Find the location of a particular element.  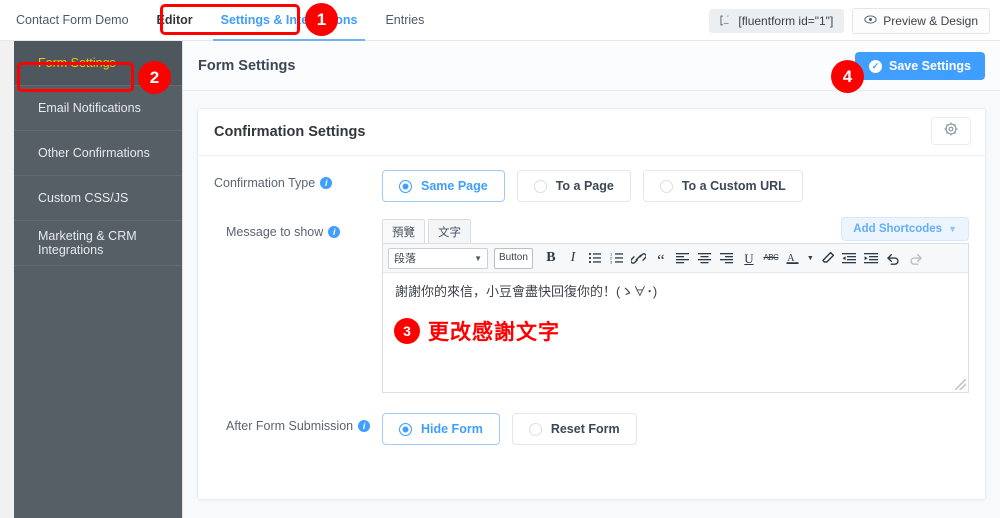

sidebar-item-label: Other Confirmations is located at coordinates (94, 153).